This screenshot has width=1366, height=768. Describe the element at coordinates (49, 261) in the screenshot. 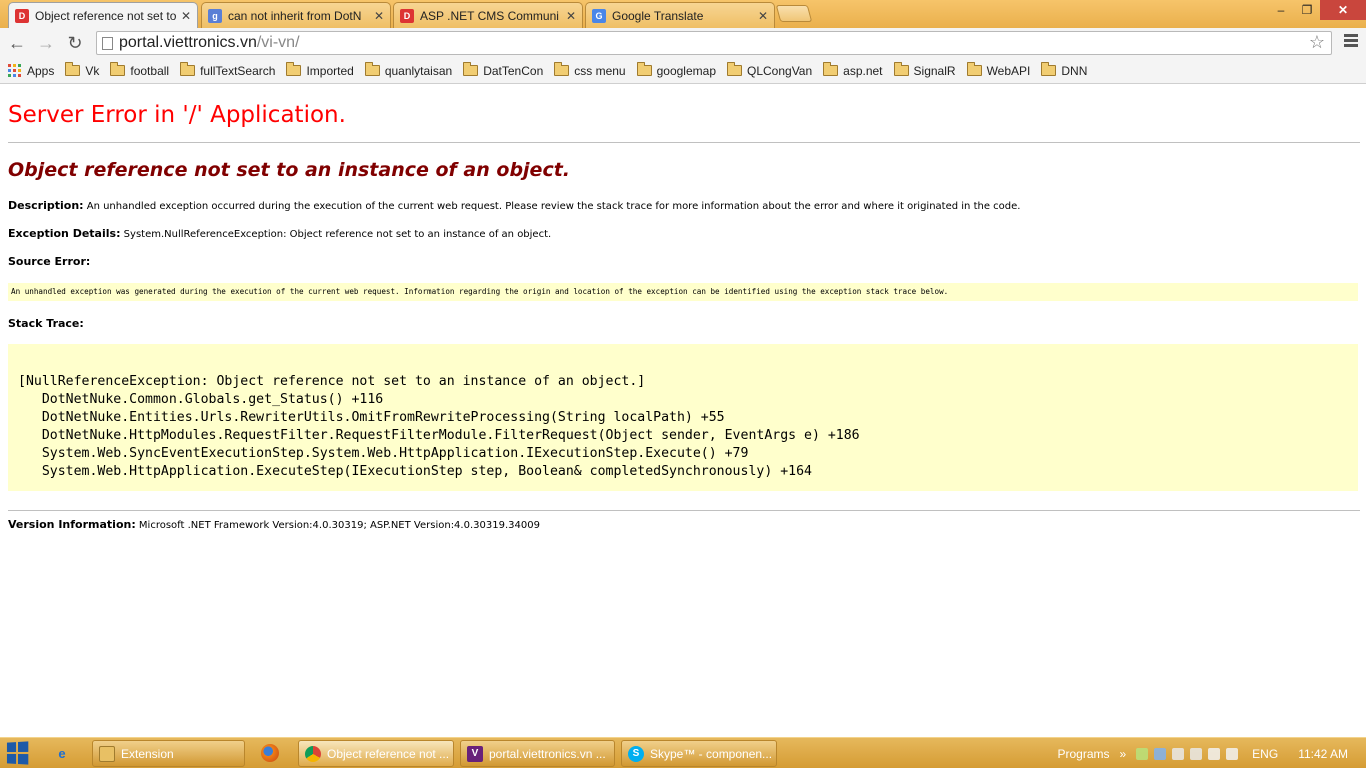

I see `source-error-heading: Source Error:` at that location.